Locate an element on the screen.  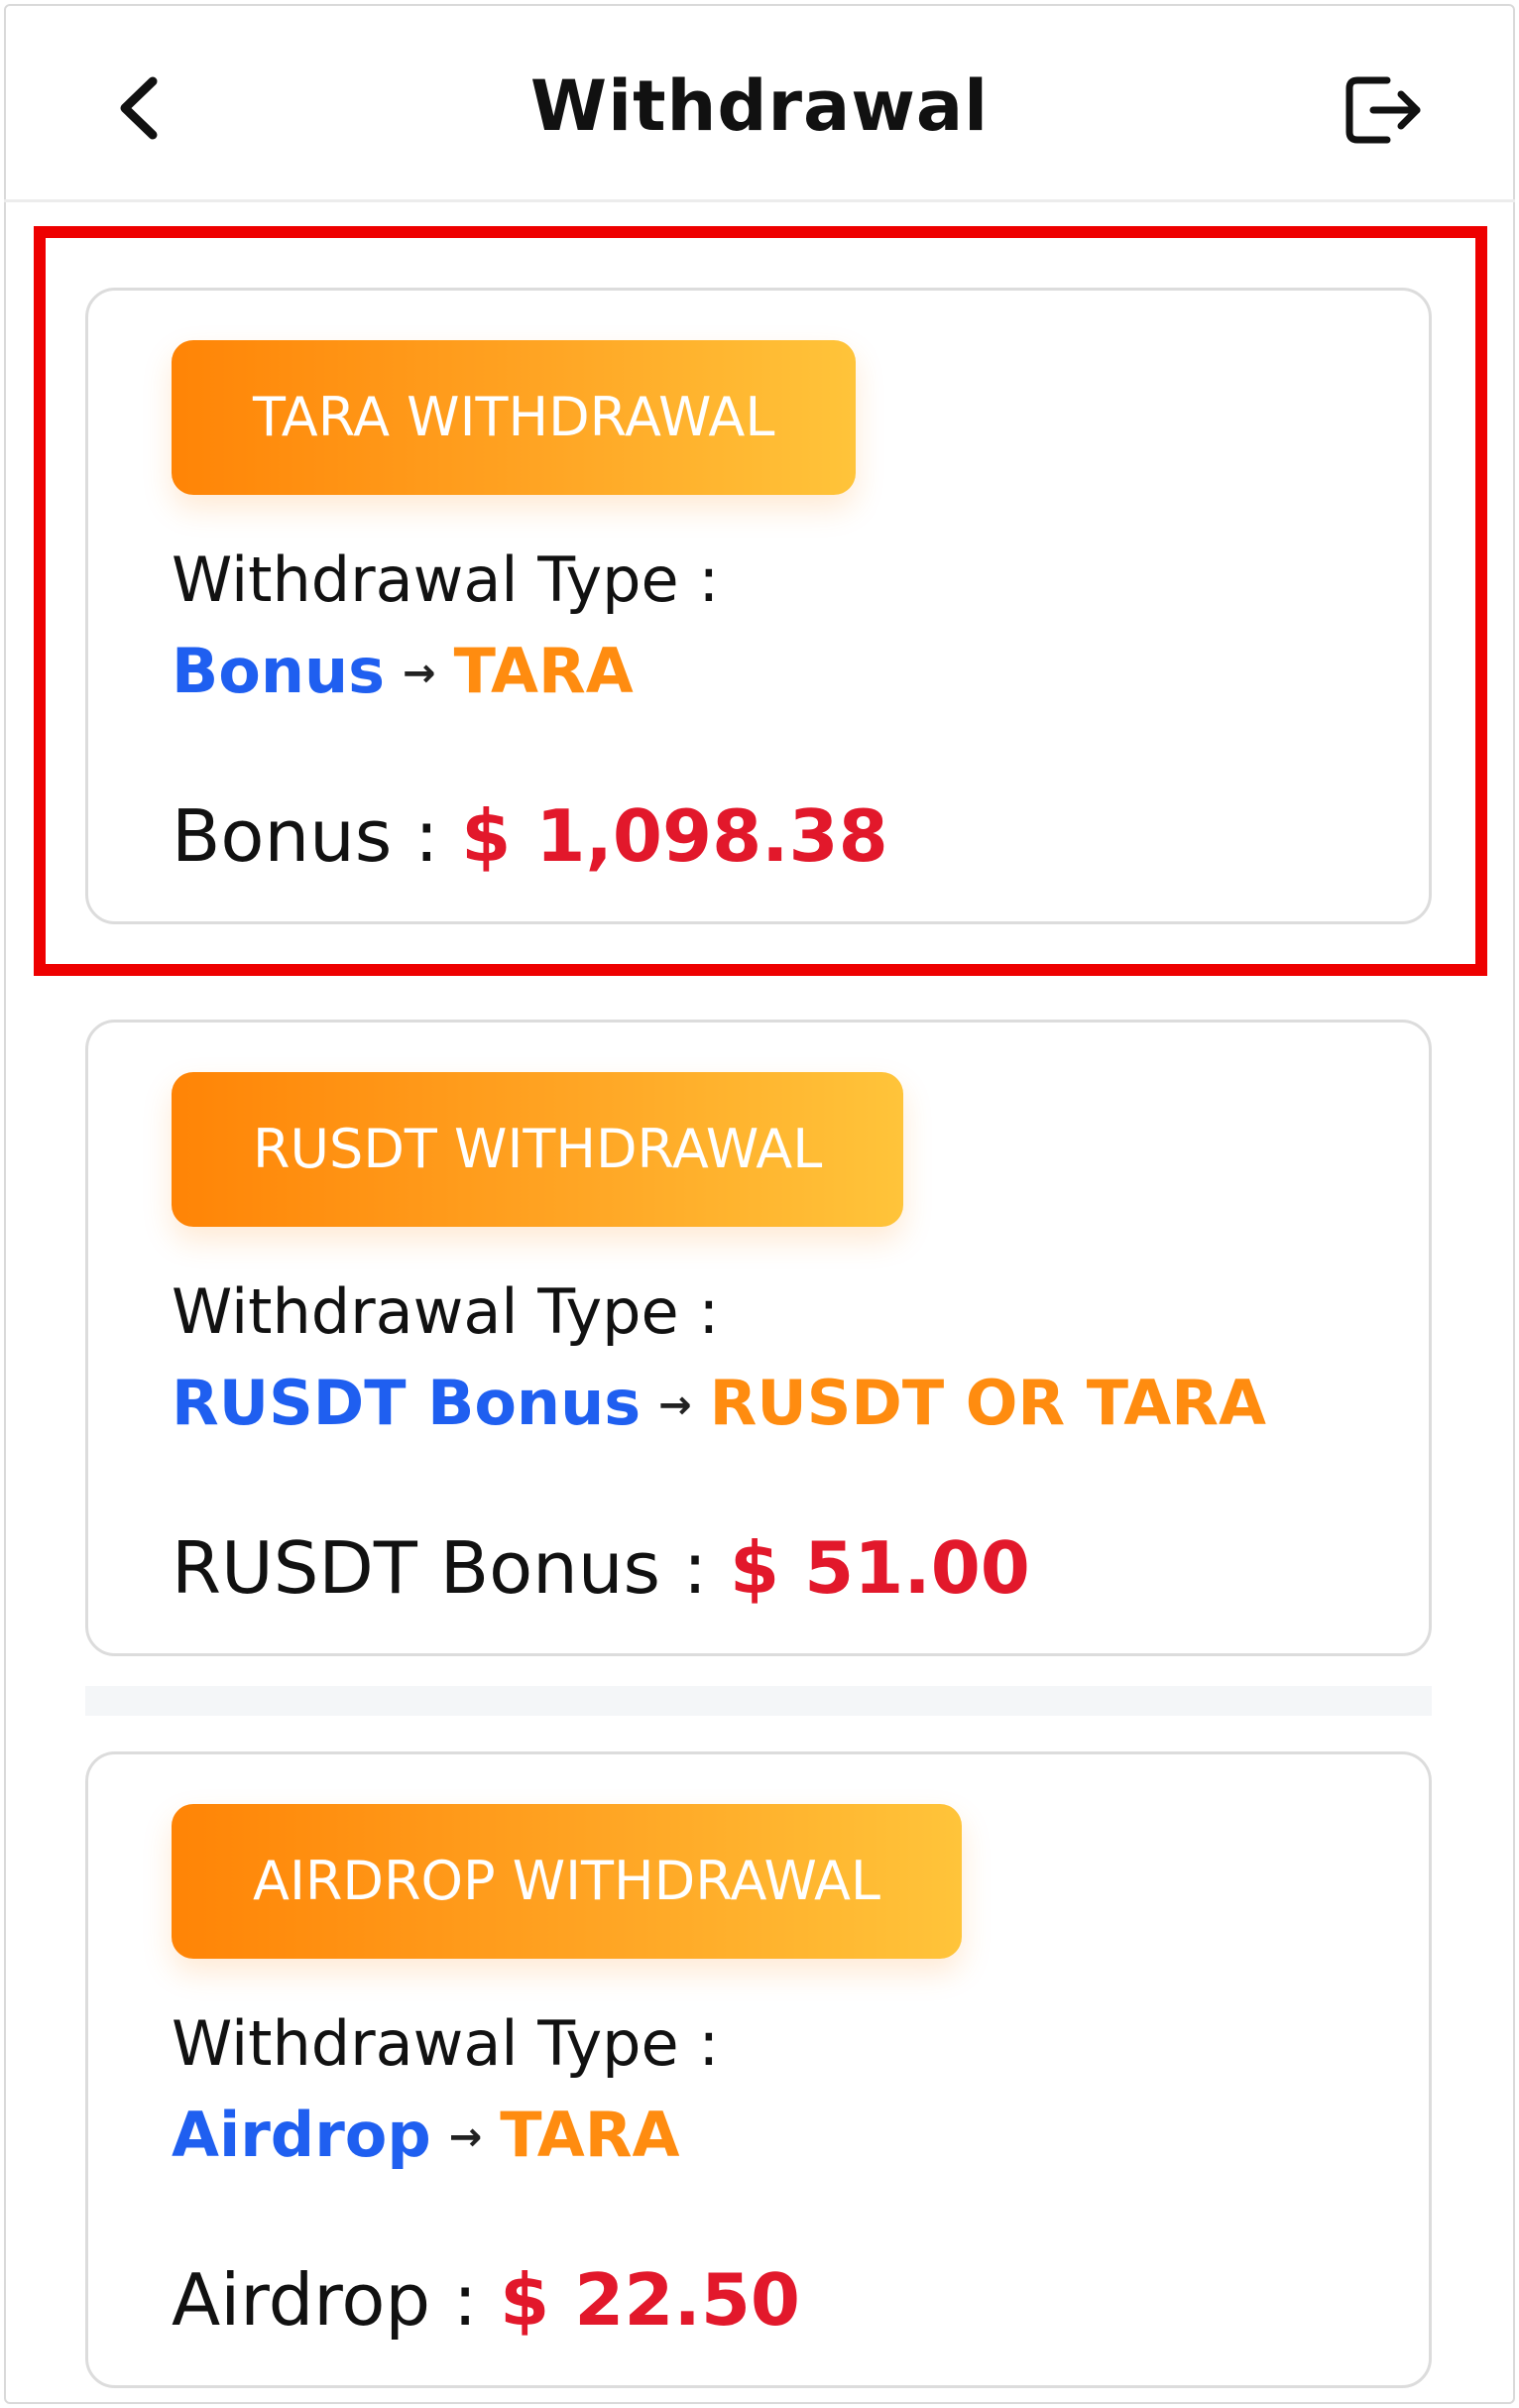
destination-wallet: RUSDT OR TARA is located at coordinates (988, 1403).